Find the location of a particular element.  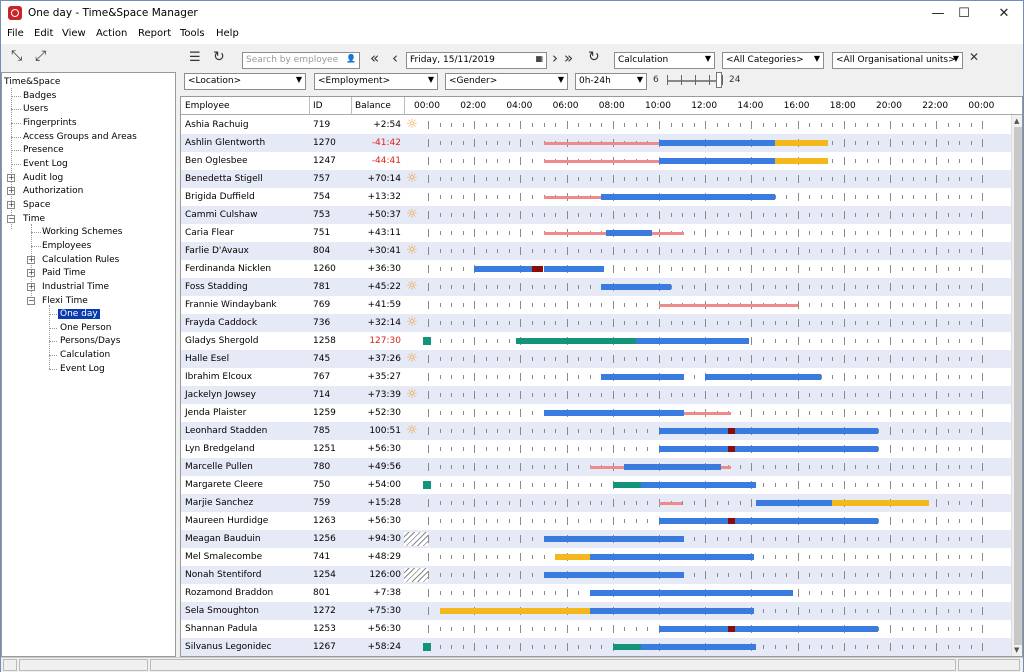

table-row: Ashlin Glentworth 1270 -41:42 is located at coordinates (596, 143).